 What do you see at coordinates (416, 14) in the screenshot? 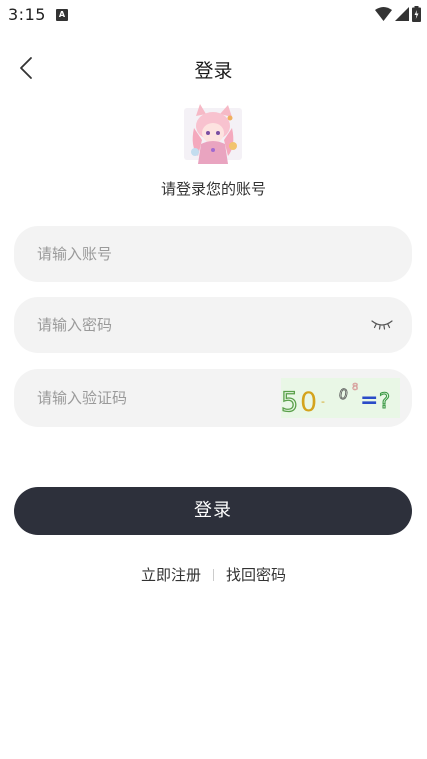
I see `battery-icon` at bounding box center [416, 14].